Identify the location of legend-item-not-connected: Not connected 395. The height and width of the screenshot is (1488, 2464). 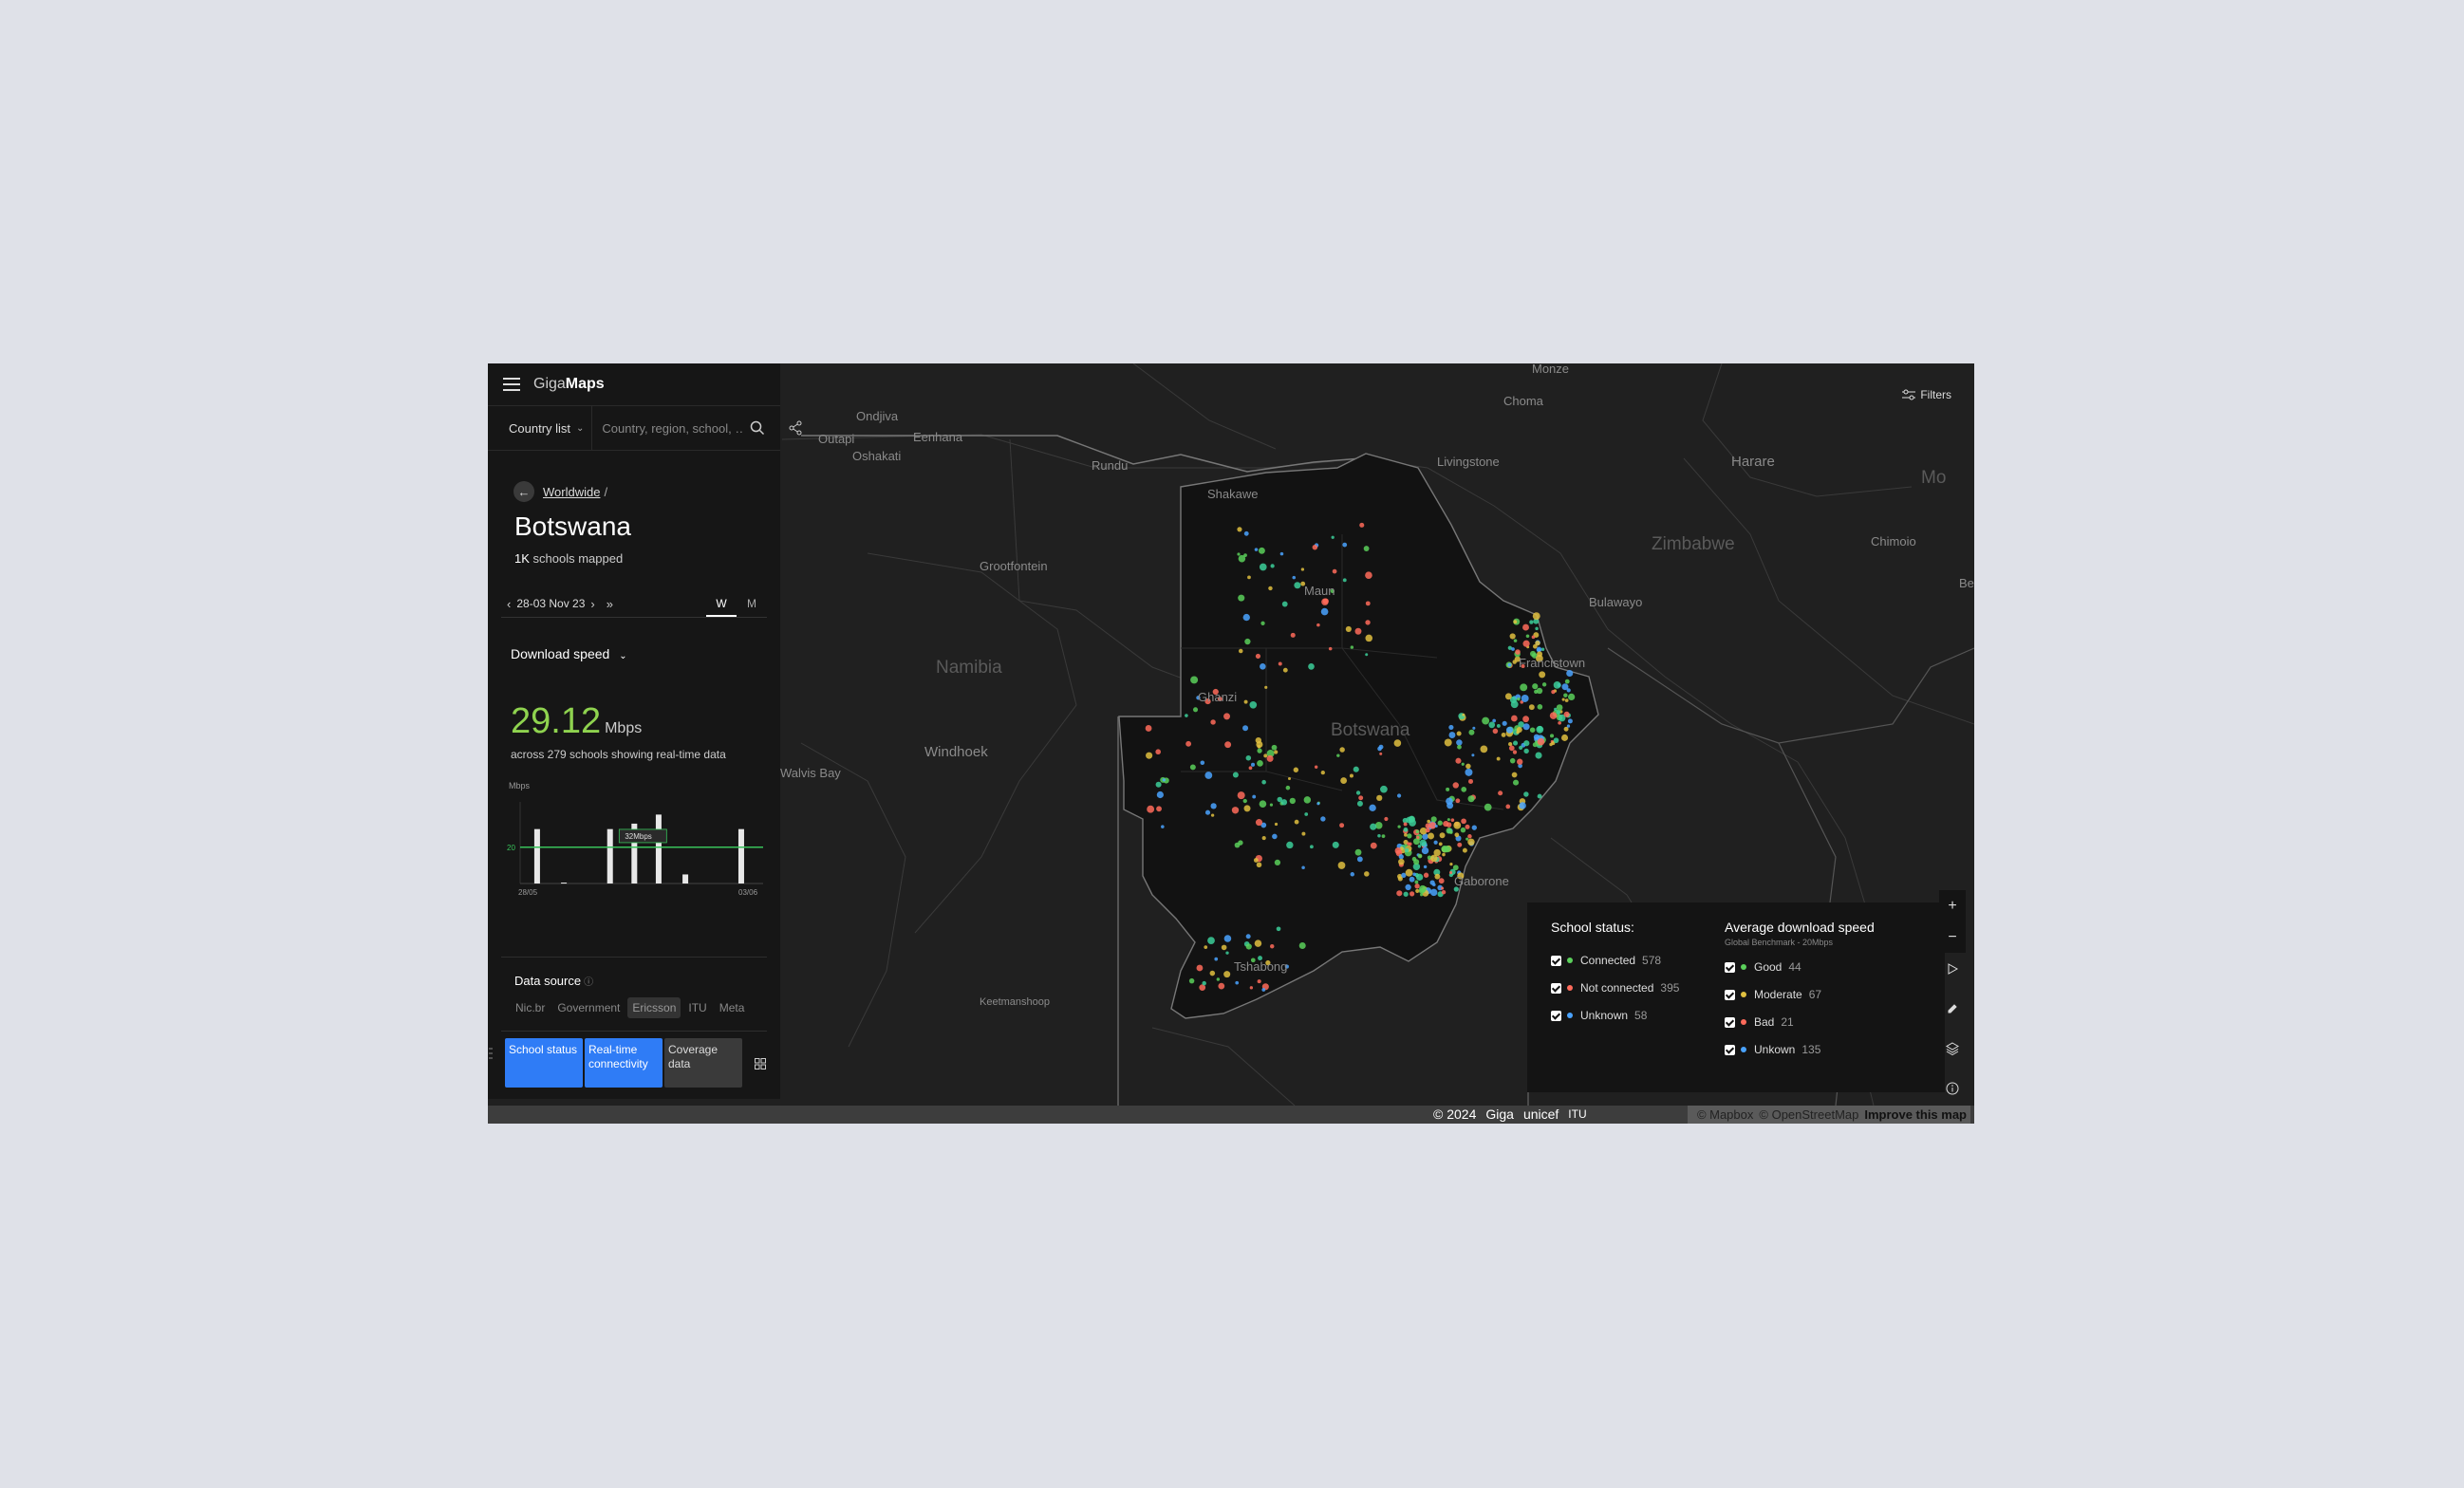
(1615, 987).